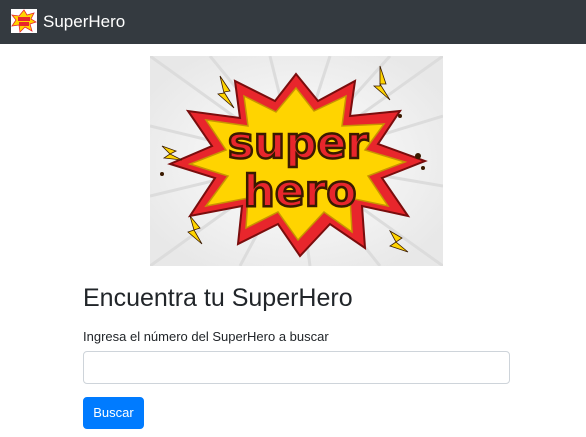  I want to click on search-button: Buscar, so click(113, 413).